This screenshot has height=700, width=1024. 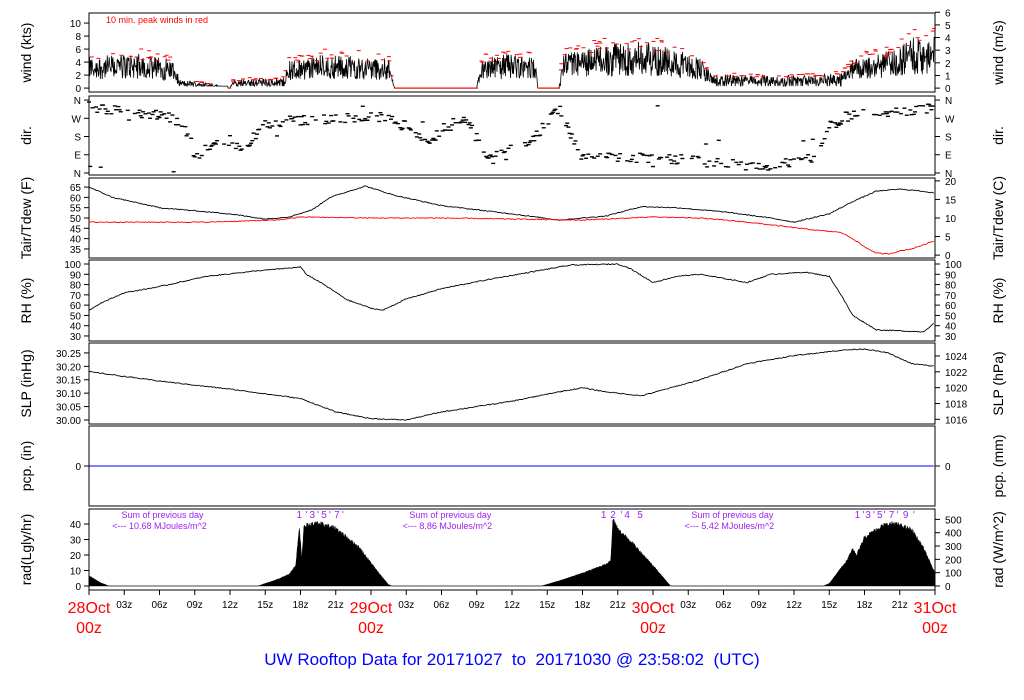 I want to click on temp-right-tick-label: 10, so click(x=951, y=219).